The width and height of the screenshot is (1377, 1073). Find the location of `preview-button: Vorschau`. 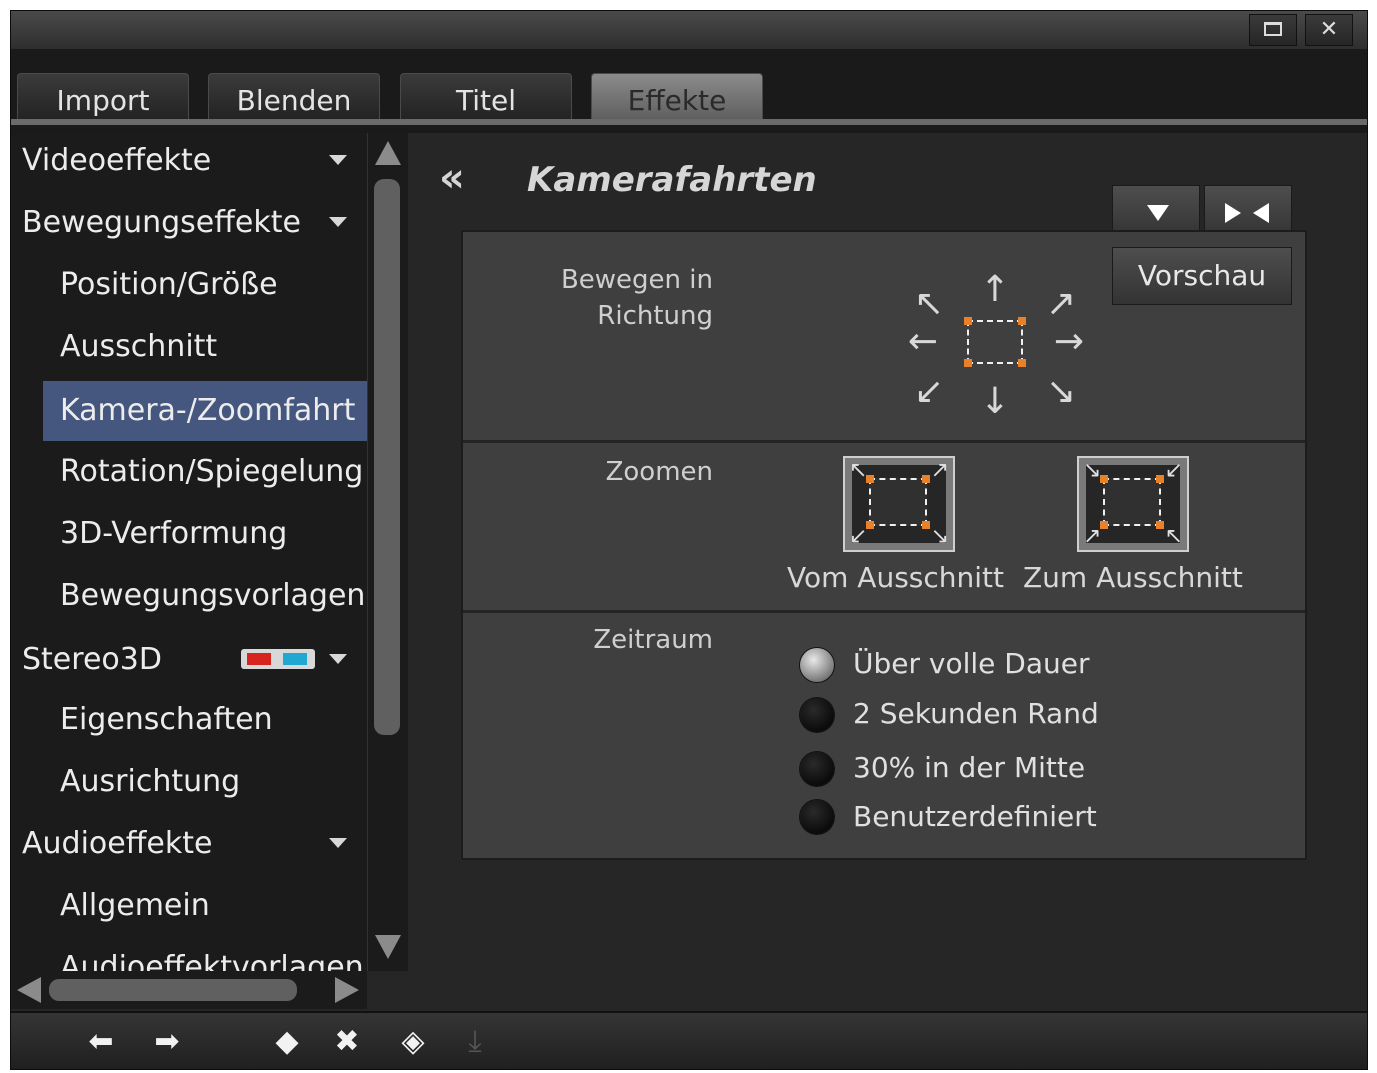

preview-button: Vorschau is located at coordinates (1202, 276).